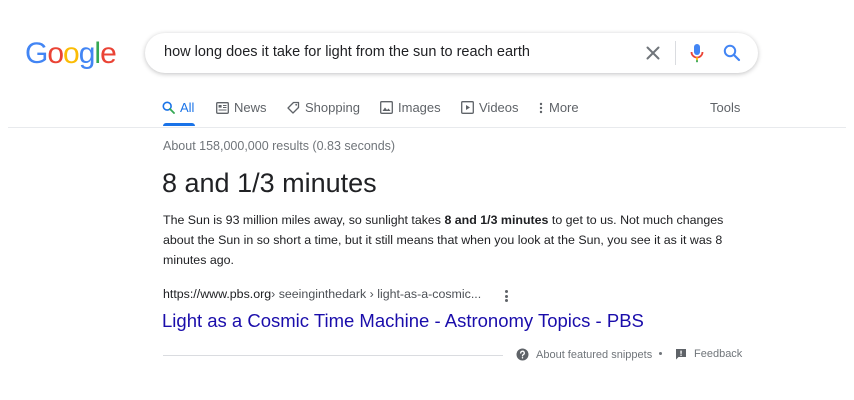  Describe the element at coordinates (410, 107) in the screenshot. I see `tab-images: Images` at that location.